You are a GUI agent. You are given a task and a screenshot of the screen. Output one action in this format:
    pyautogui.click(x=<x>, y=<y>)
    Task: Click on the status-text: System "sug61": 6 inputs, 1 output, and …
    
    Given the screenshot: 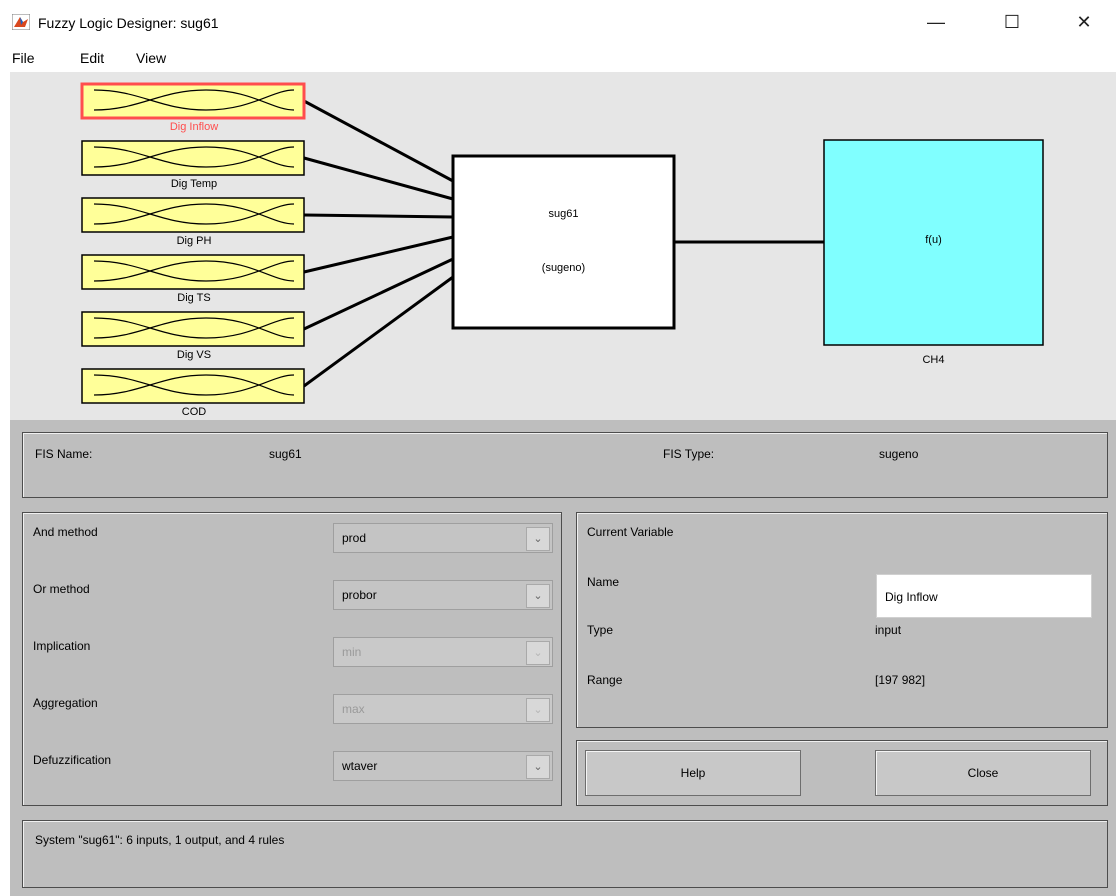 What is the action you would take?
    pyautogui.click(x=160, y=840)
    